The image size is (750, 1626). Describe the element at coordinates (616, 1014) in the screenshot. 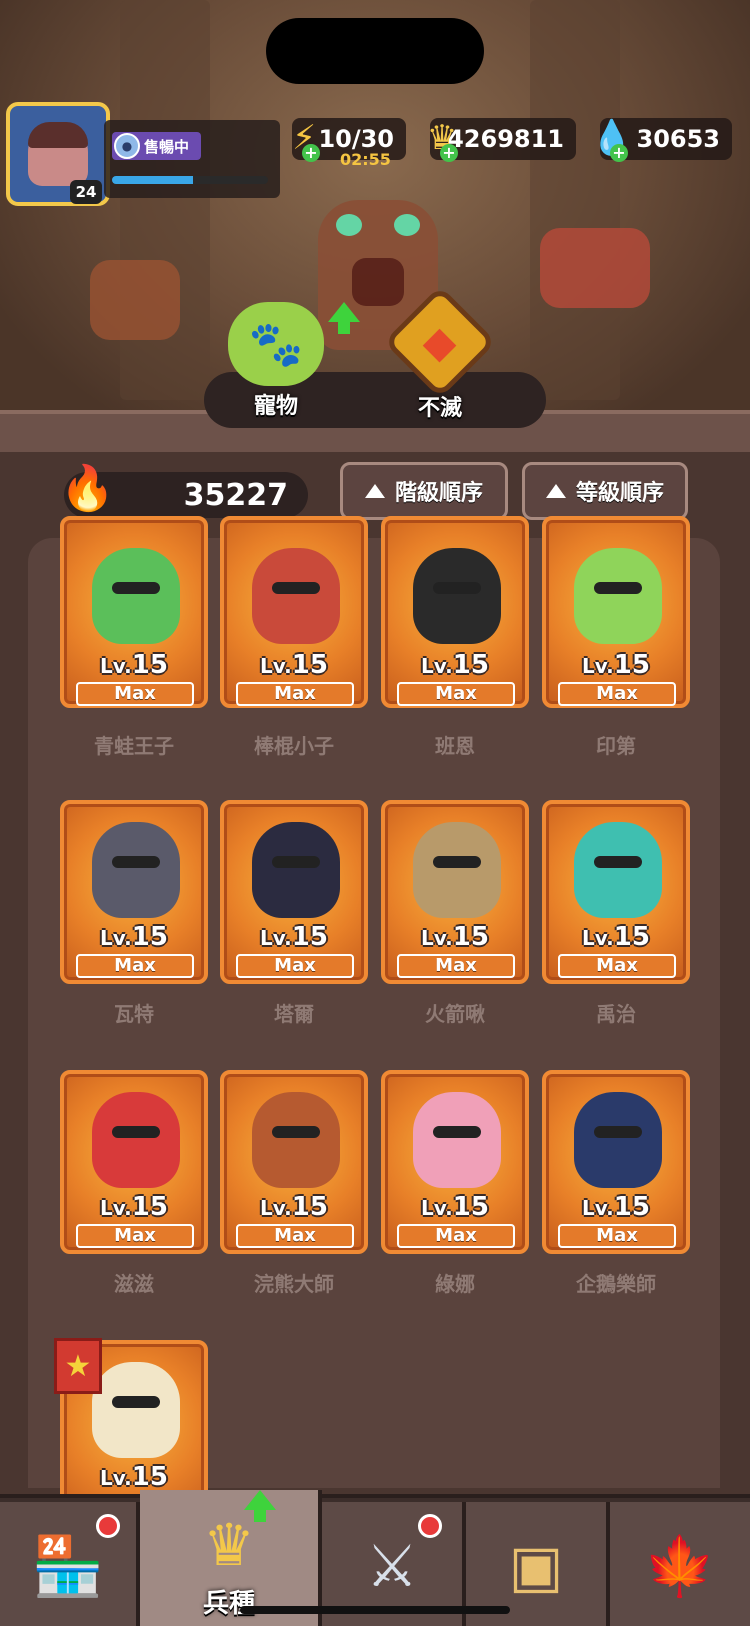

I see `unit-name: 禹治` at that location.